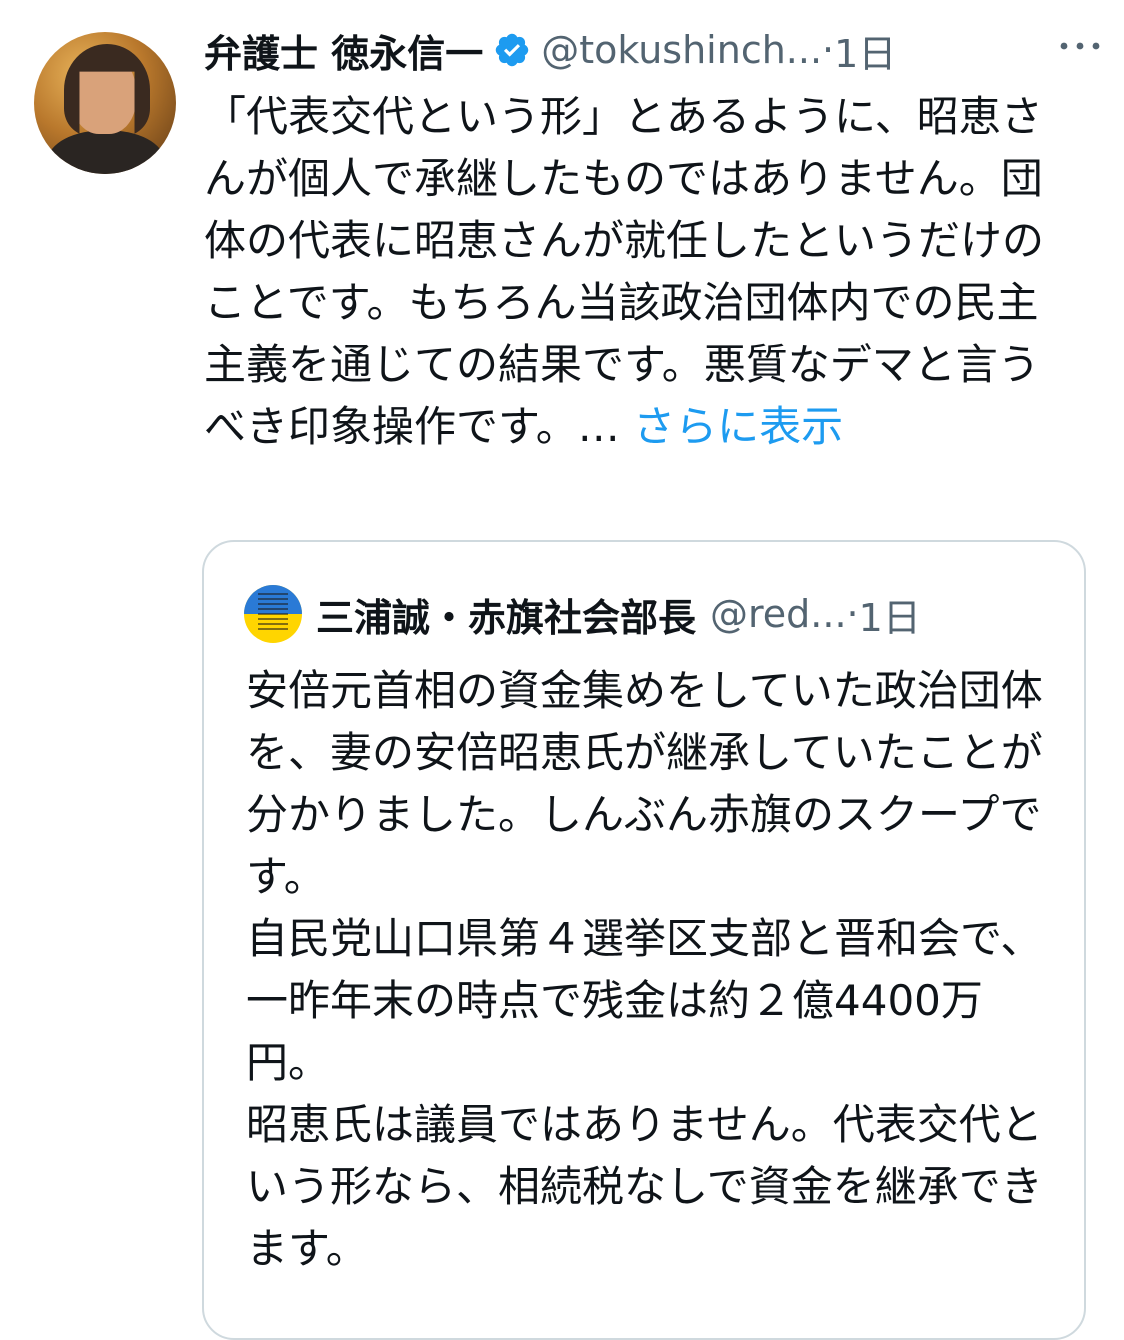 This screenshot has width=1124, height=1340. What do you see at coordinates (105, 103) in the screenshot?
I see `author-avatar` at bounding box center [105, 103].